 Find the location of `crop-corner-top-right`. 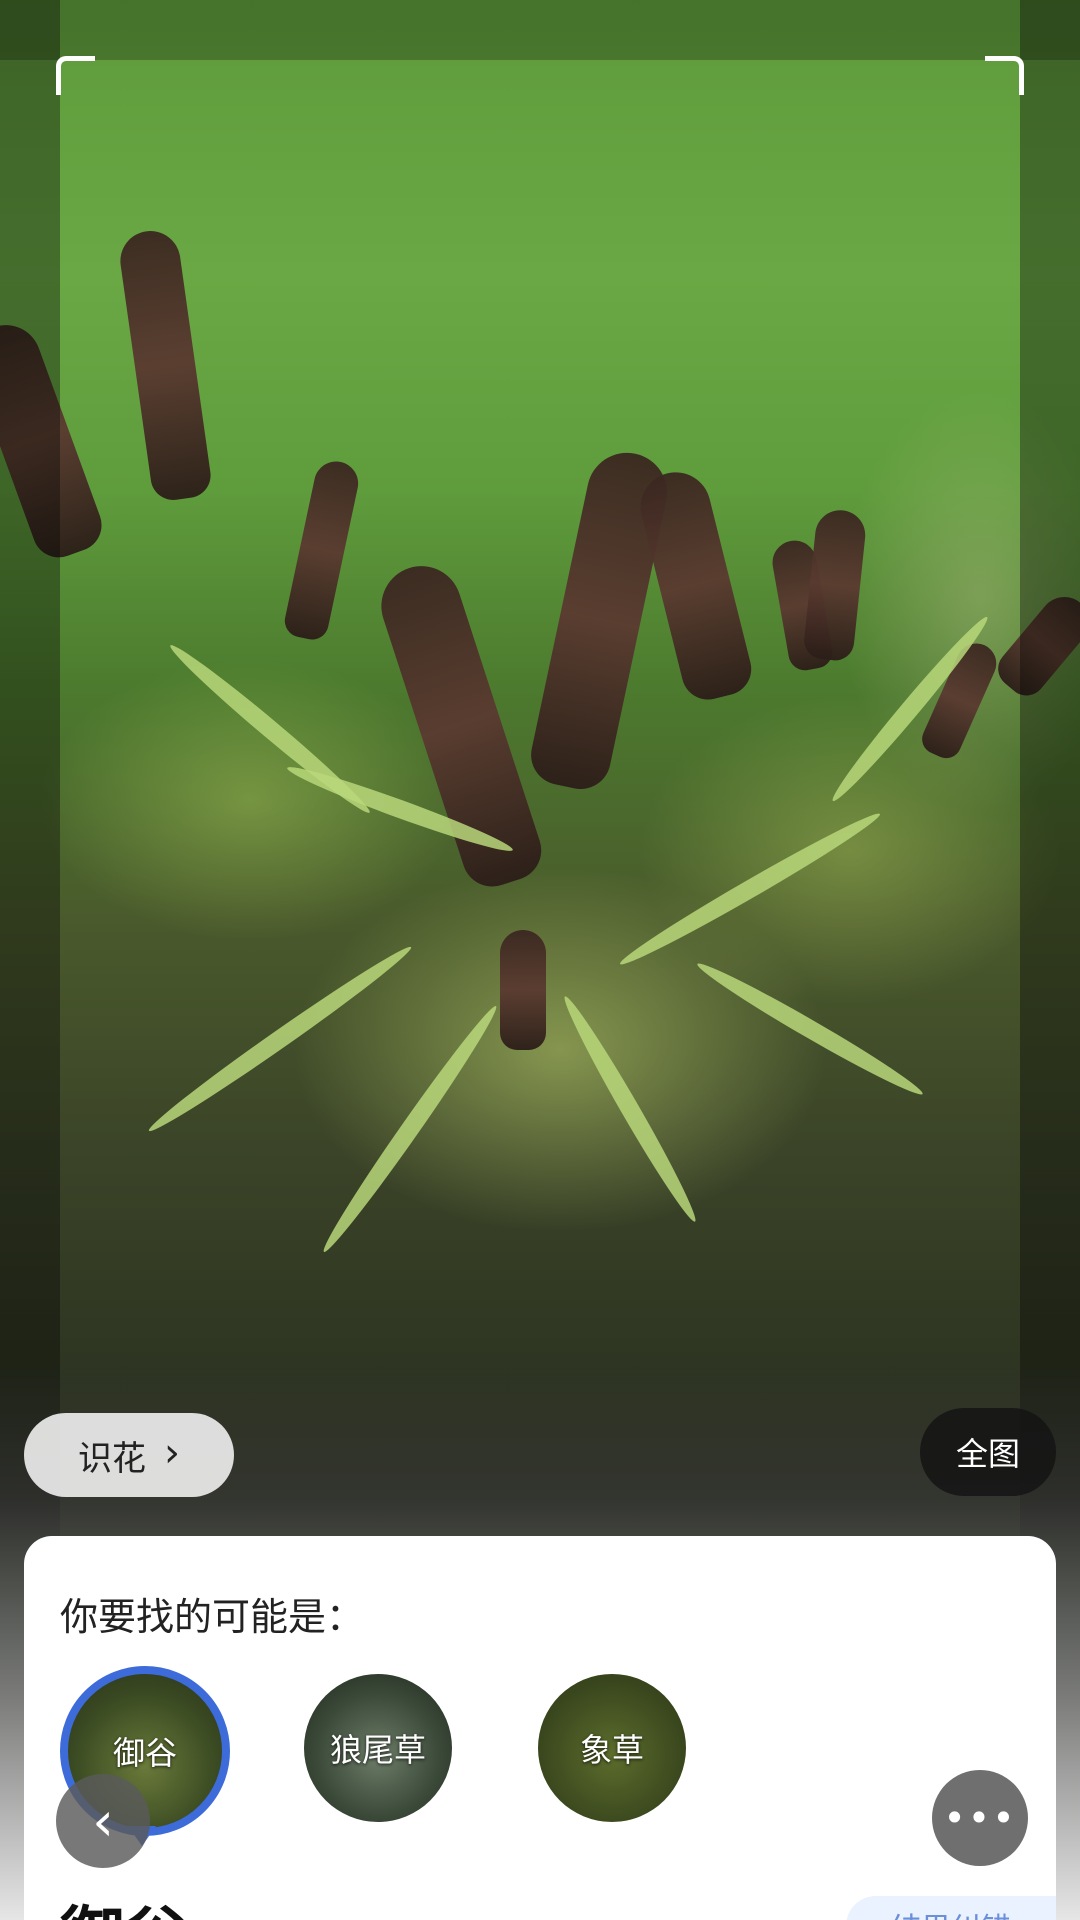

crop-corner-top-right is located at coordinates (1004, 75).